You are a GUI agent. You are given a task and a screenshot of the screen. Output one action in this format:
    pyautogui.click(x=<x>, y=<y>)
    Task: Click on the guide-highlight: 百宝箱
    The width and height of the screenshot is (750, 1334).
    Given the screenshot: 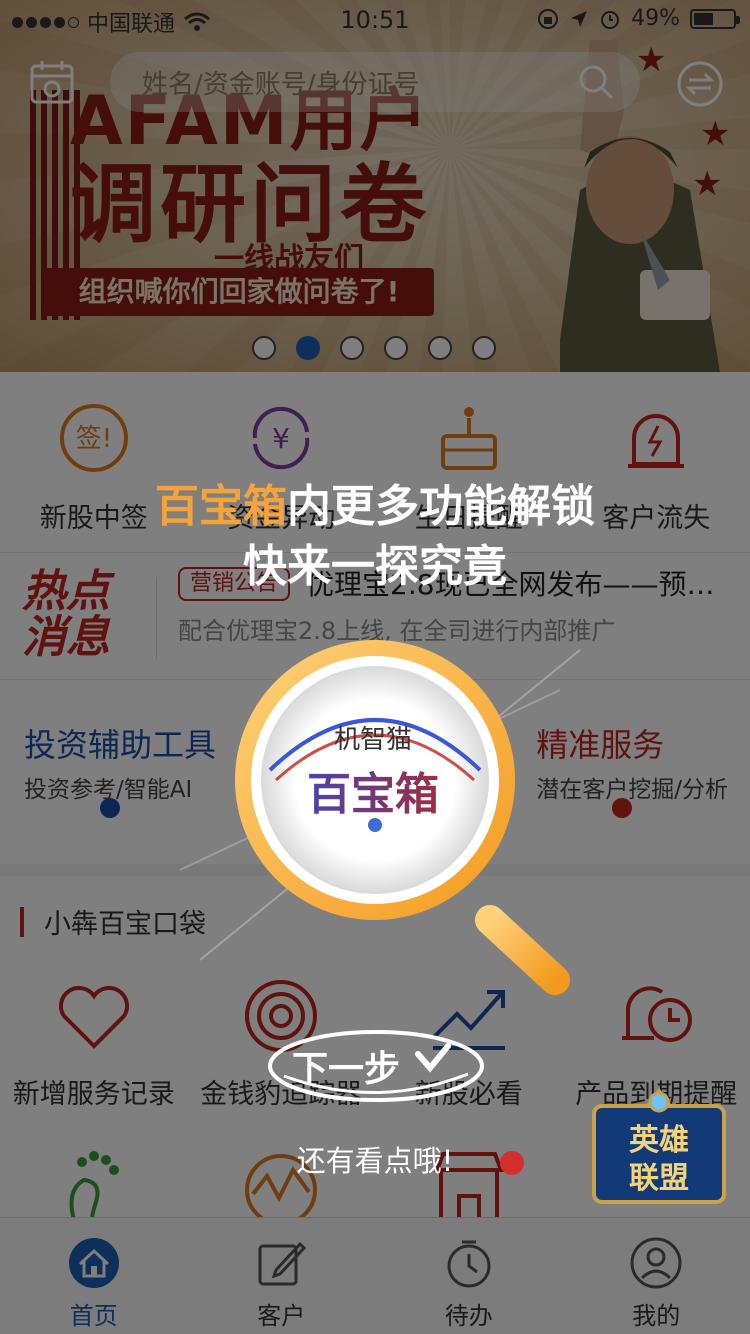 What is the action you would take?
    pyautogui.click(x=221, y=506)
    